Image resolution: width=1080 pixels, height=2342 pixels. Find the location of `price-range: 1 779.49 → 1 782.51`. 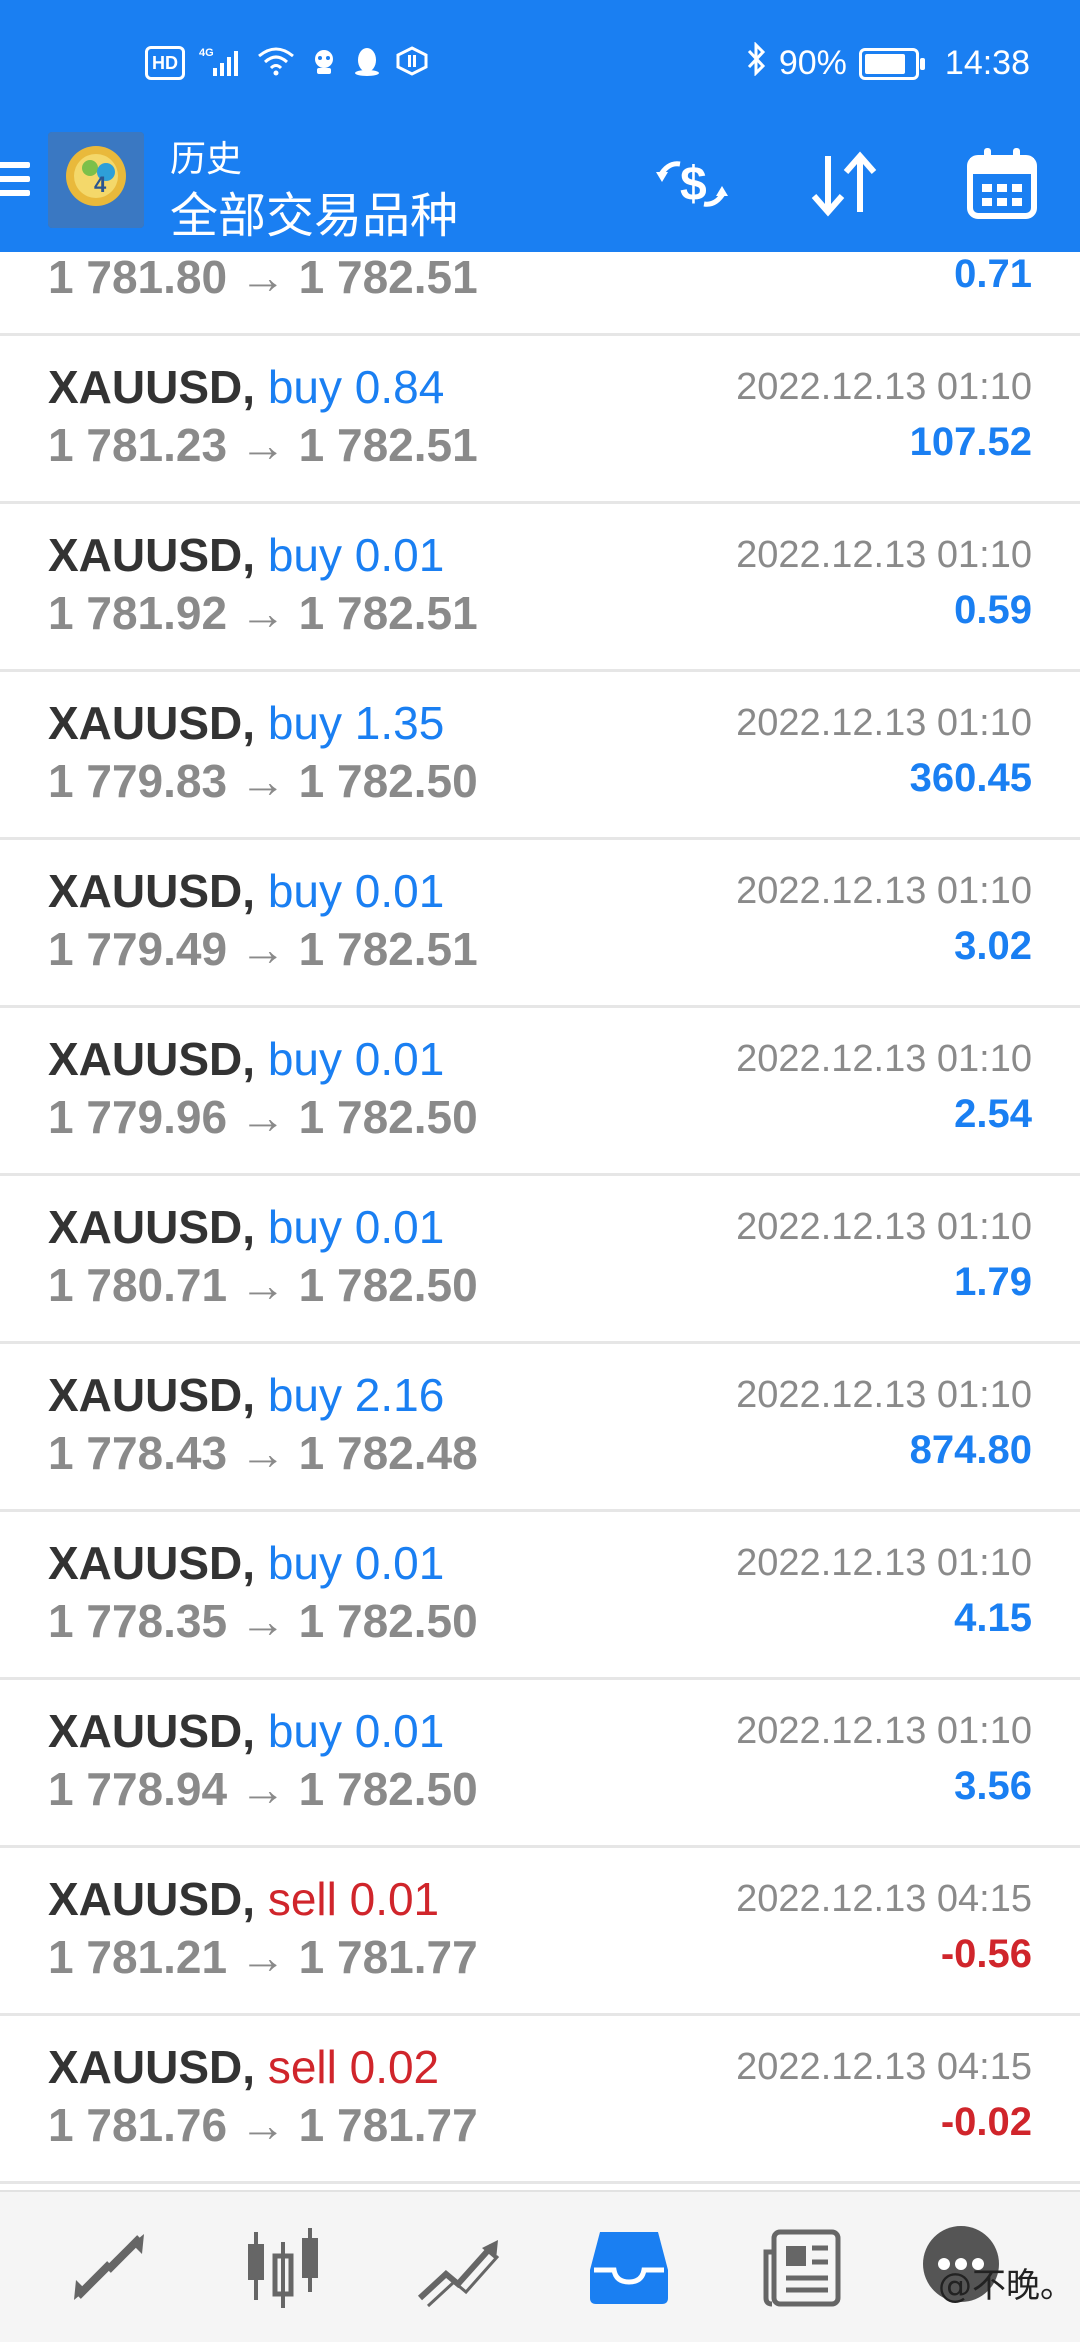

price-range: 1 779.49 → 1 782.51 is located at coordinates (263, 949).